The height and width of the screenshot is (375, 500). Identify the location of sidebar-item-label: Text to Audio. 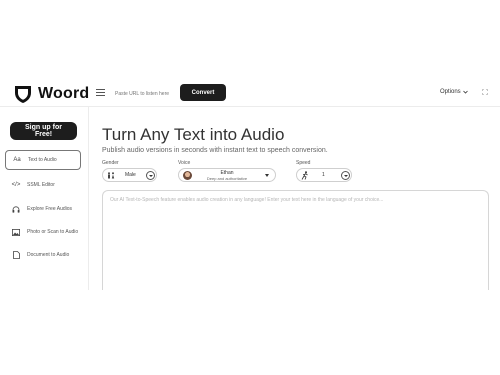
(42, 160).